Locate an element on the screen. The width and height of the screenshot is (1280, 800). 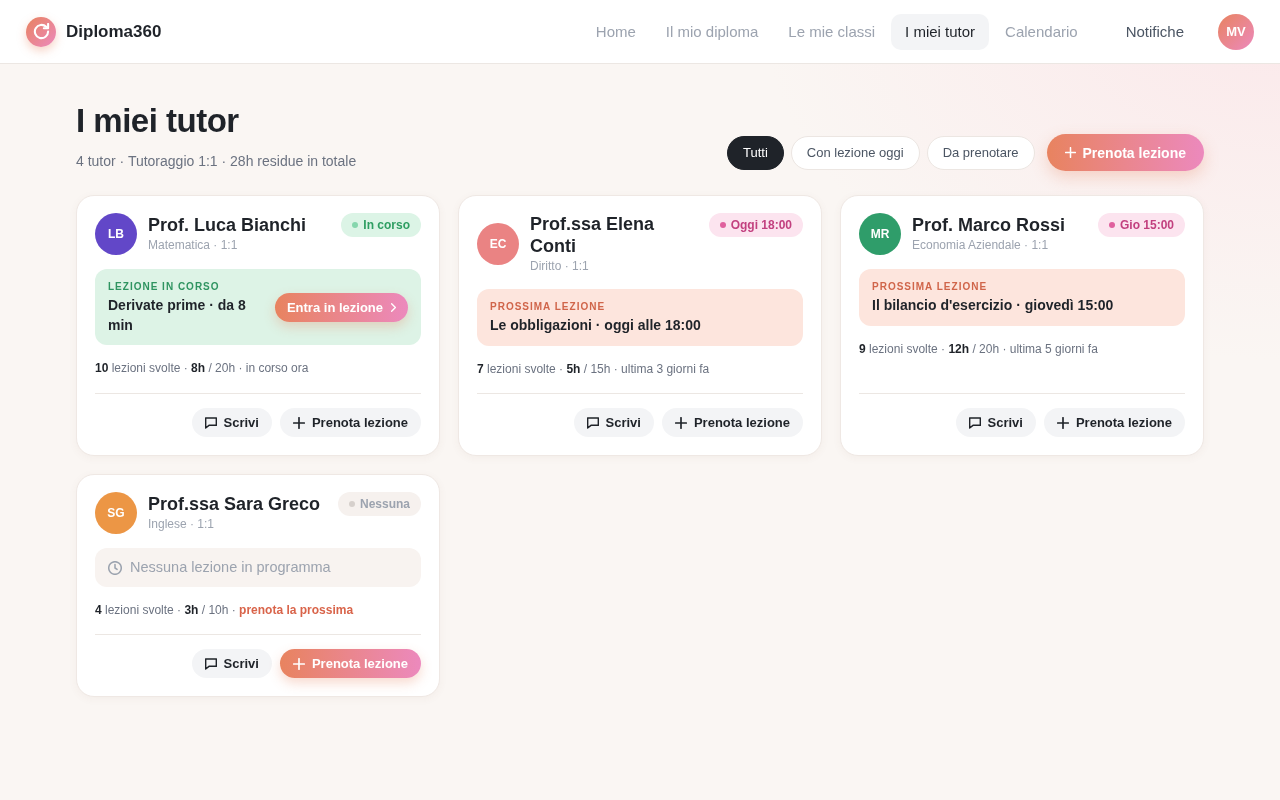
page-subtitle: 4 tutor · Tutoraggio 1:1 · 28h residue in totale is located at coordinates (216, 161).